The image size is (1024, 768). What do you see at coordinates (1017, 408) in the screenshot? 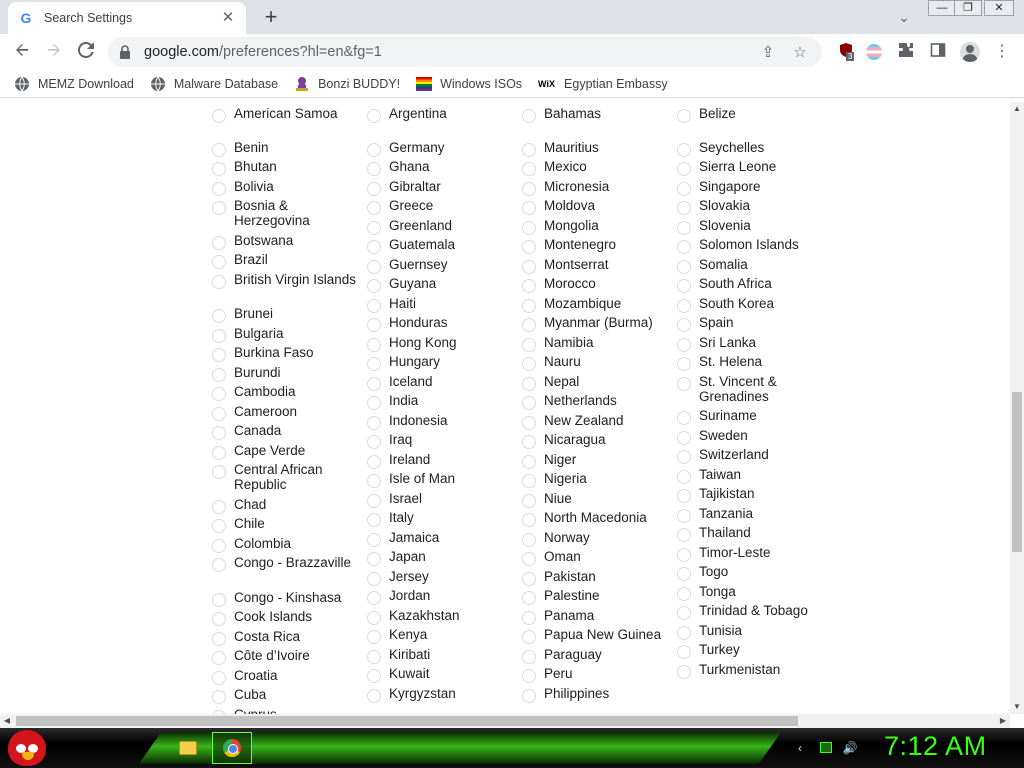
I see `vertical-scrollbar: ▲ ▼` at bounding box center [1017, 408].